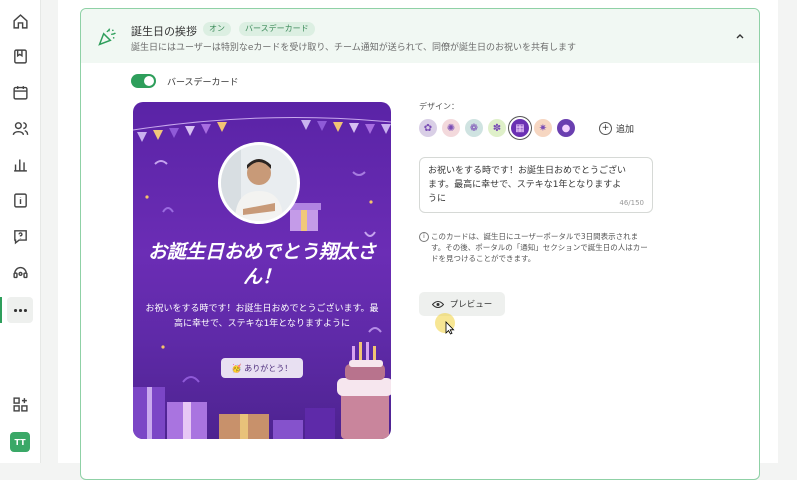 Image resolution: width=797 pixels, height=480 pixels. What do you see at coordinates (428, 128) in the screenshot?
I see `swatch-flowers-lilac: ✿` at bounding box center [428, 128].